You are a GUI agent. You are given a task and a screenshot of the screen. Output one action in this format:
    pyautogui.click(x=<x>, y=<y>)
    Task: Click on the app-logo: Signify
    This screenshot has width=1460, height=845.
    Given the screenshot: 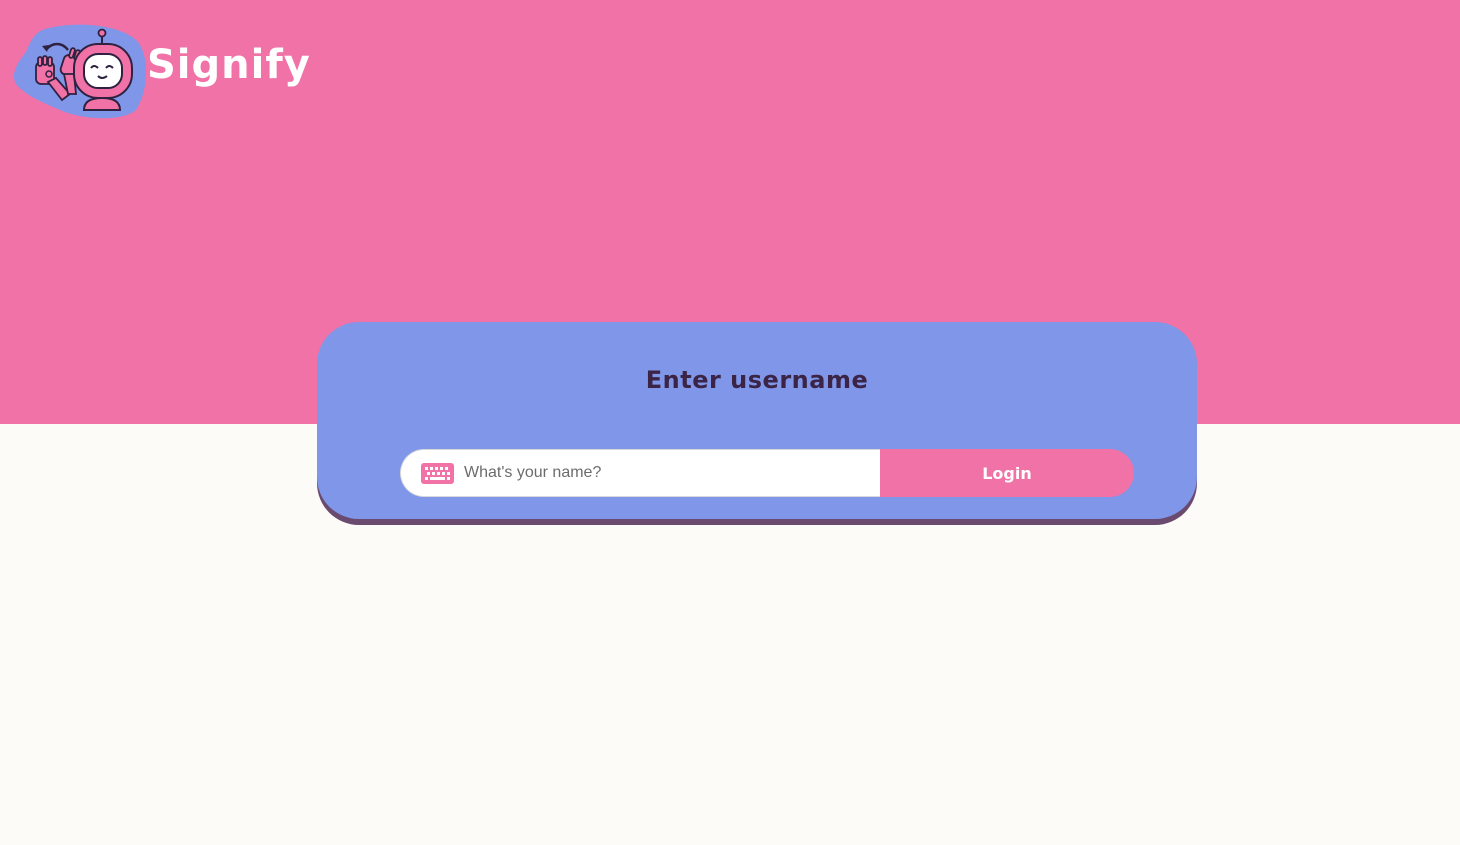 What is the action you would take?
    pyautogui.click(x=162, y=72)
    